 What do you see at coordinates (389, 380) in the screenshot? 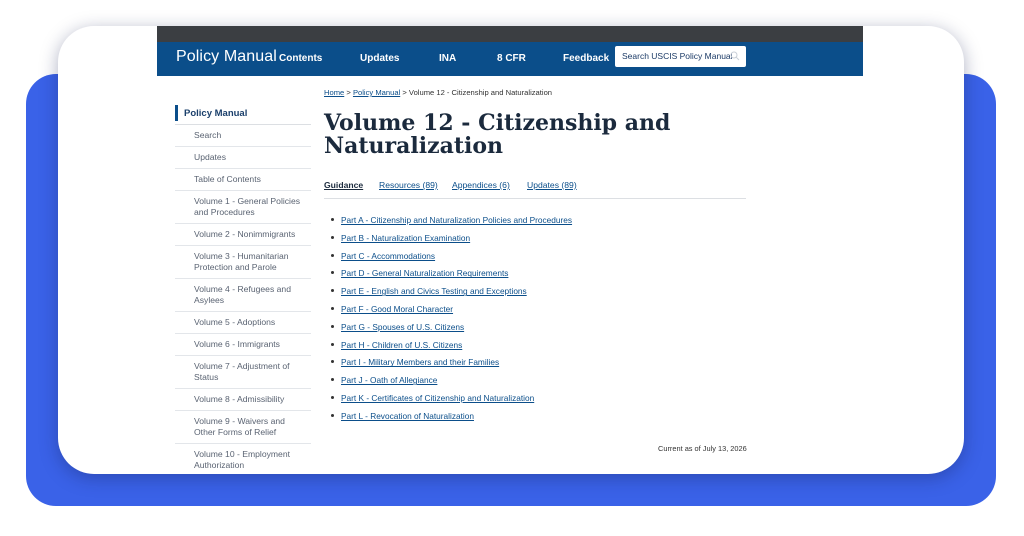
I see `part-link: Part J - Oath of Allegiance` at bounding box center [389, 380].